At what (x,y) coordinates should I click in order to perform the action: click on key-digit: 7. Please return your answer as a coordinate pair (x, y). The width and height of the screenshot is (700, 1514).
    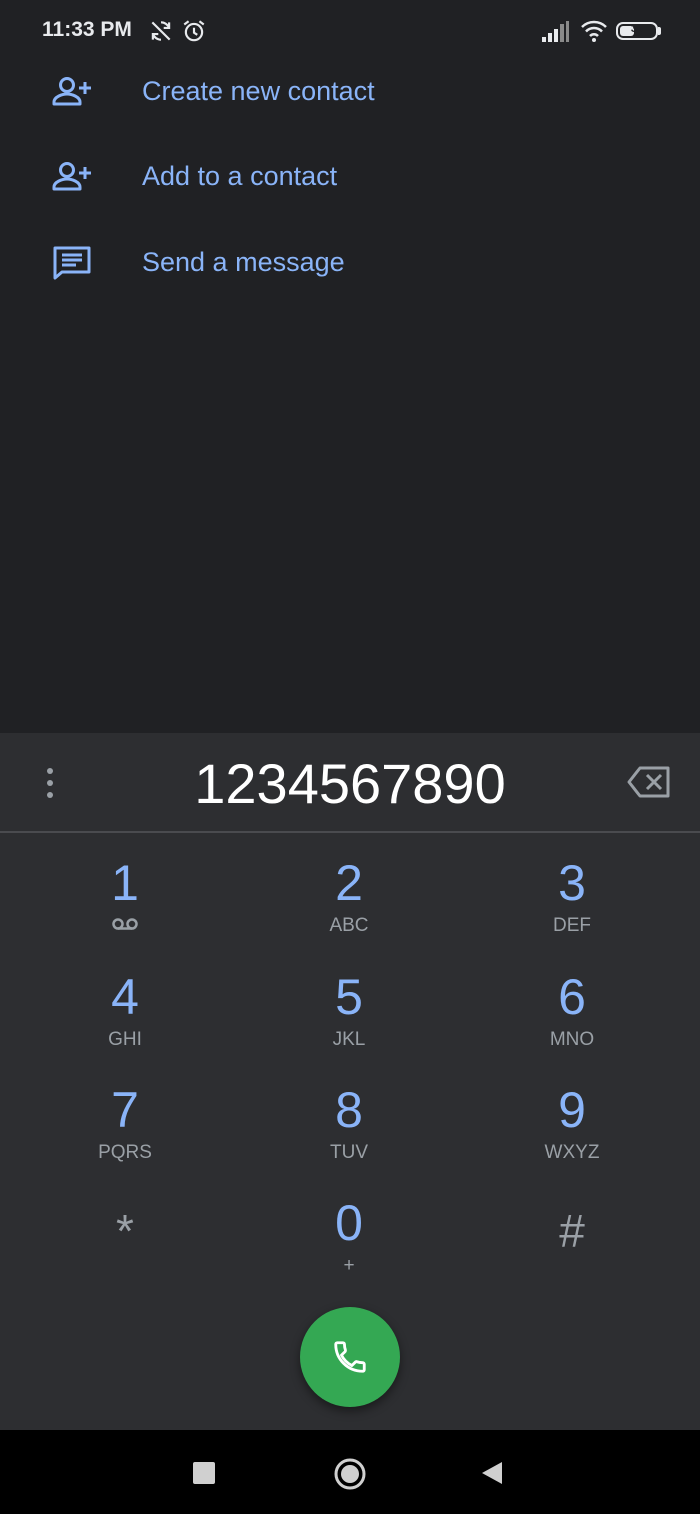
    Looking at the image, I should click on (125, 1110).